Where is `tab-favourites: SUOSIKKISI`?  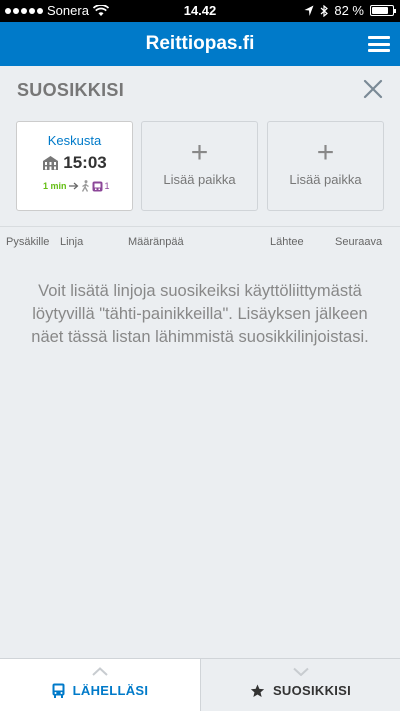
tab-favourites: SUOSIKKISI is located at coordinates (300, 685).